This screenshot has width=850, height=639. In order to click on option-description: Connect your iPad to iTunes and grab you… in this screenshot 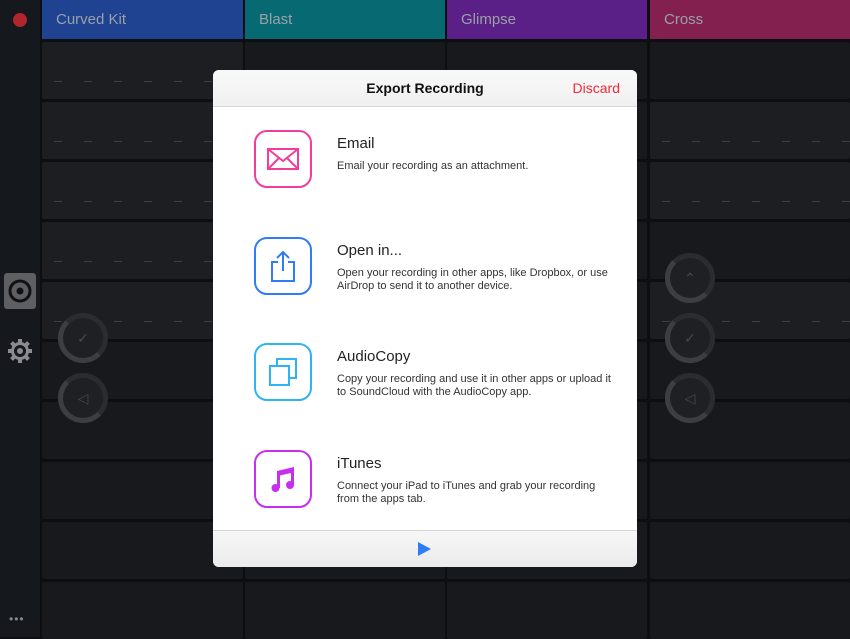, I will do `click(466, 492)`.